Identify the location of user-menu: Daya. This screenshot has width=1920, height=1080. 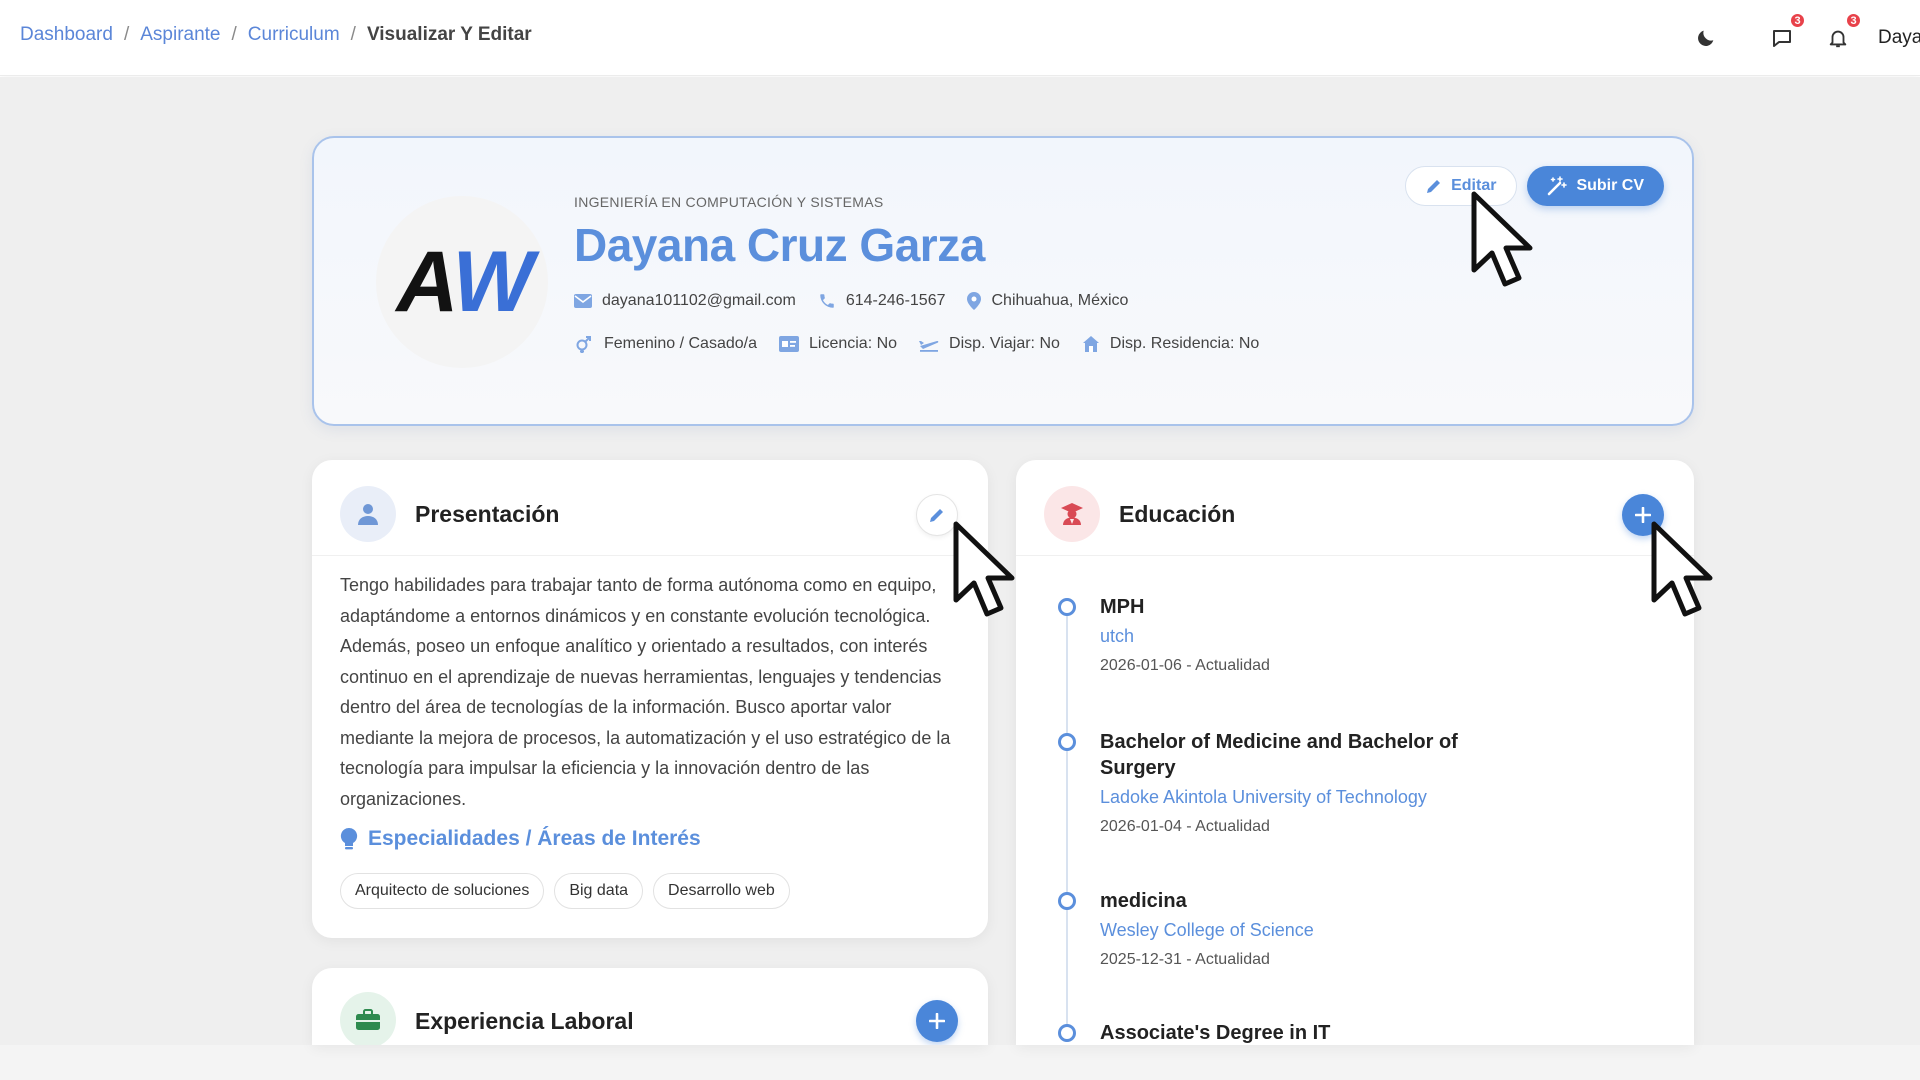
(1899, 38).